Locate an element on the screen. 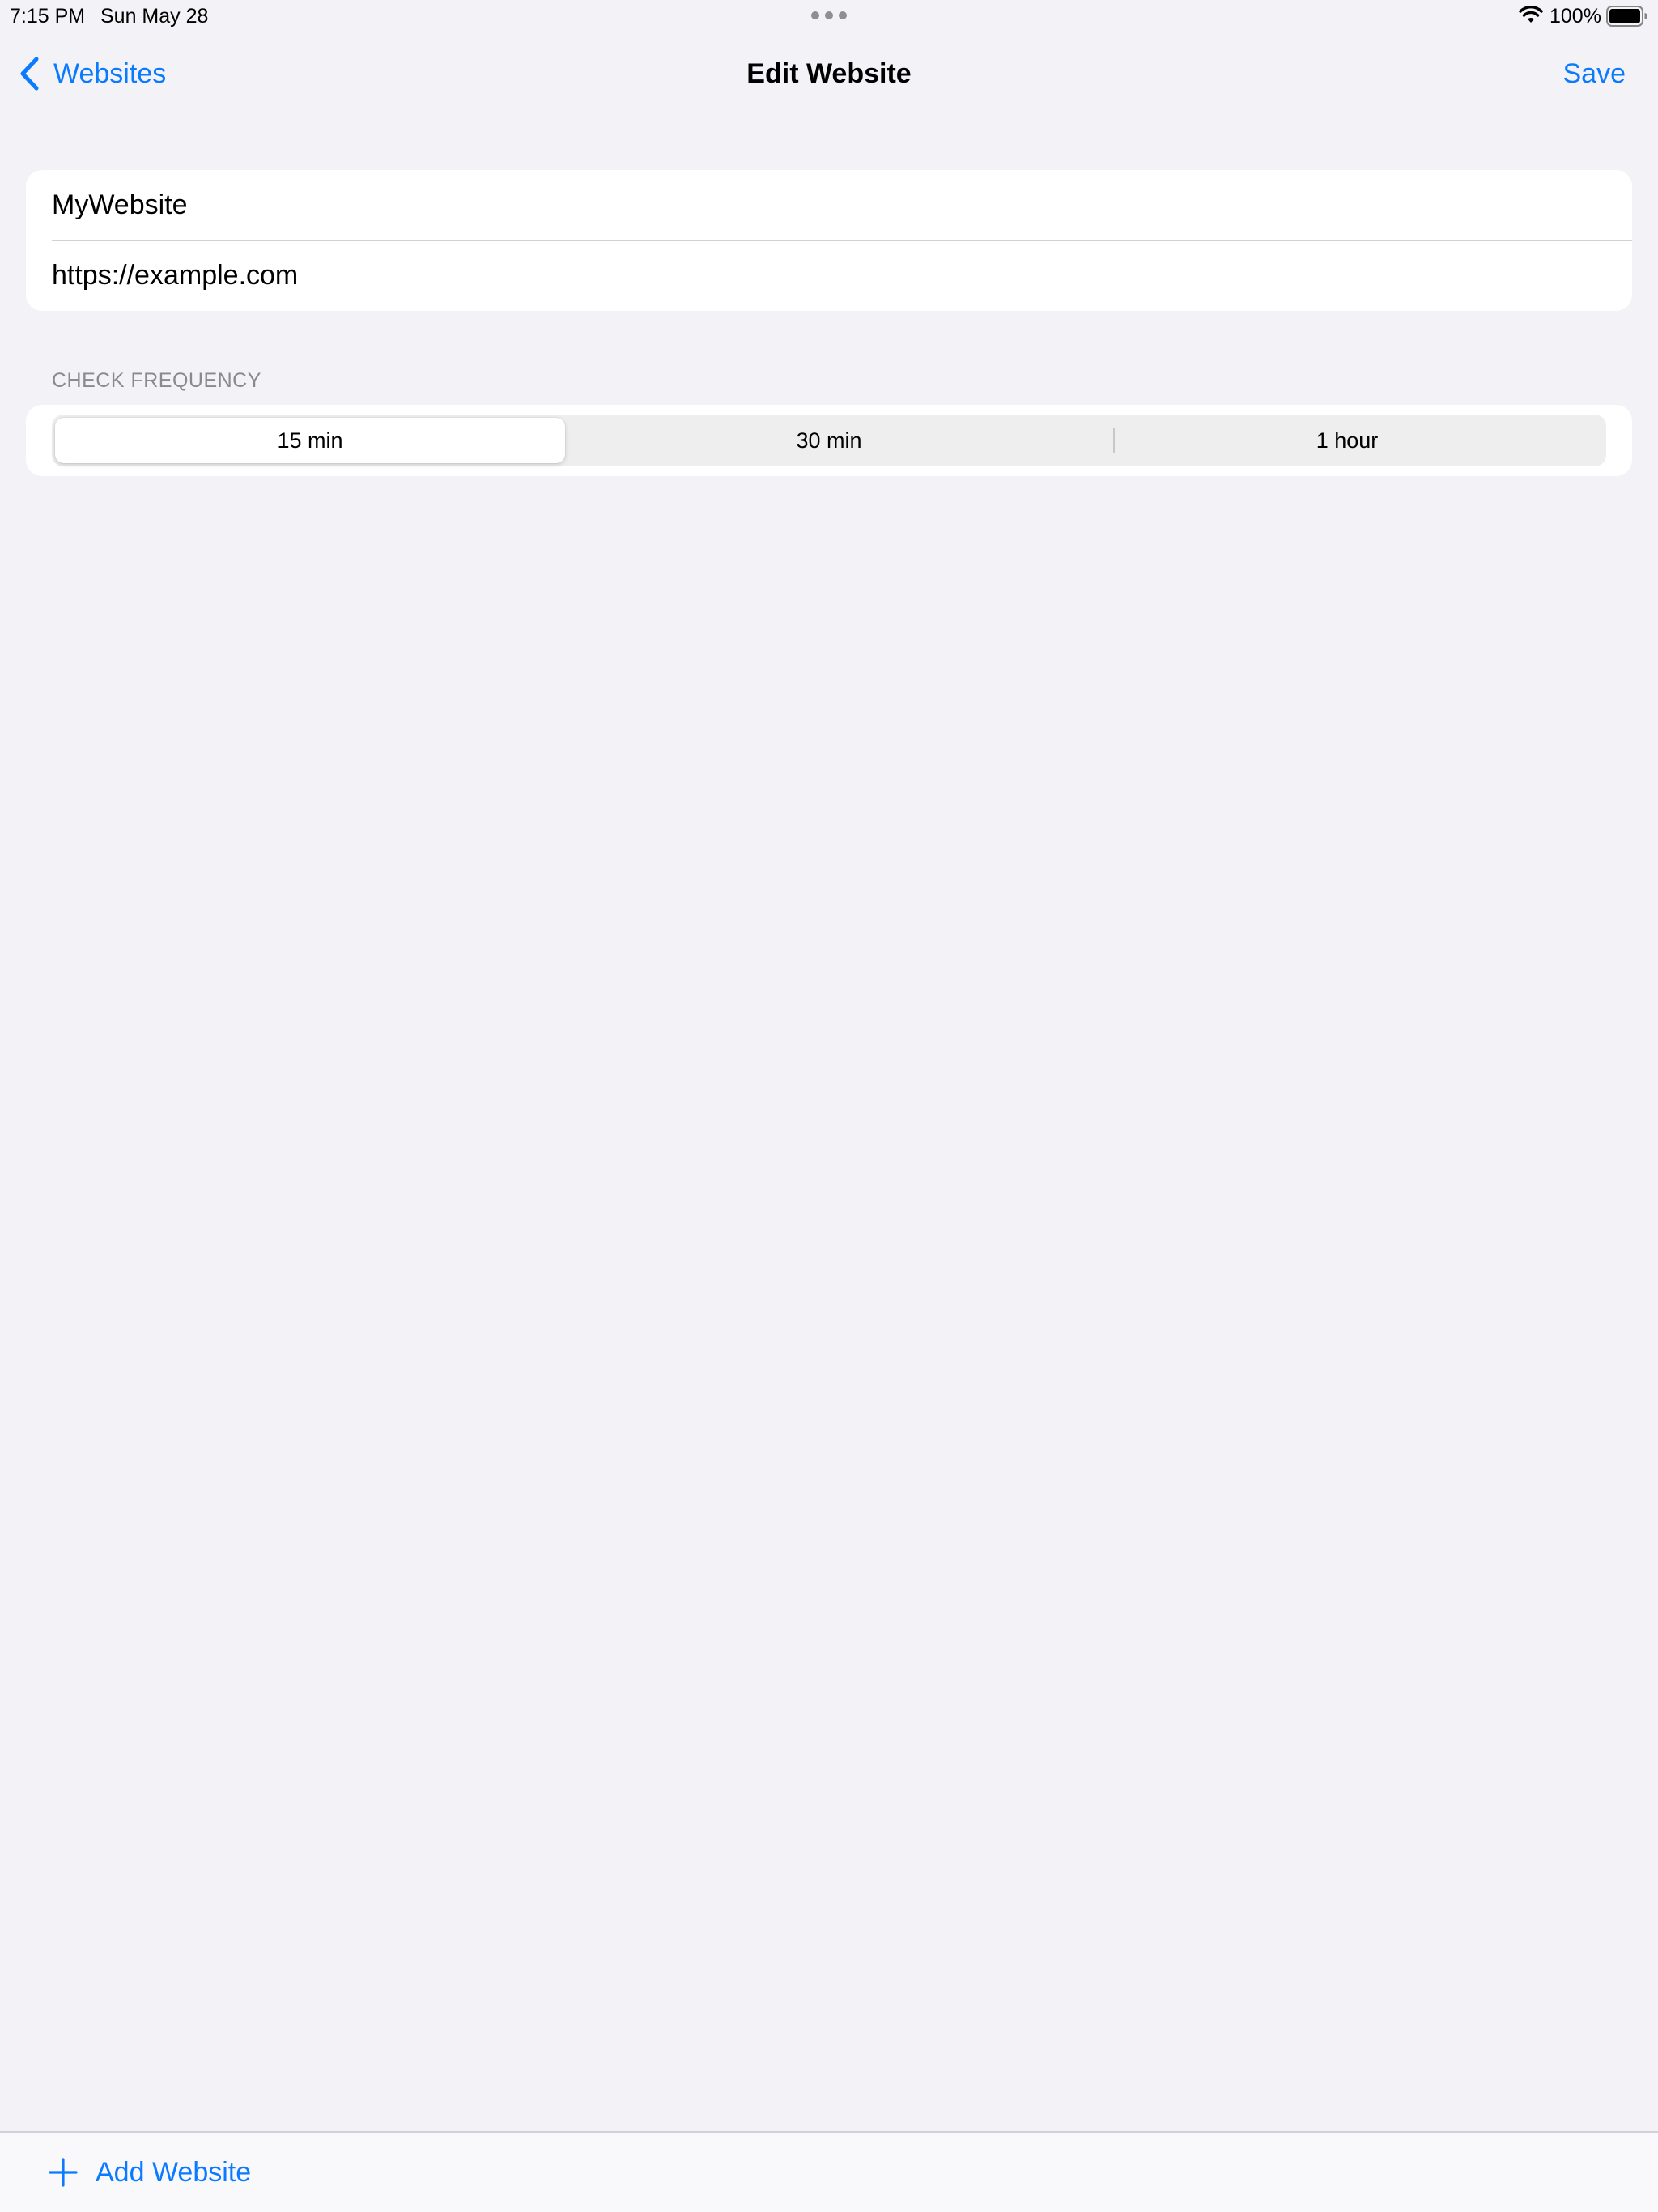 This screenshot has height=2212, width=1658. frequency-segmented-control: 15 min 30 min 1 hour is located at coordinates (829, 441).